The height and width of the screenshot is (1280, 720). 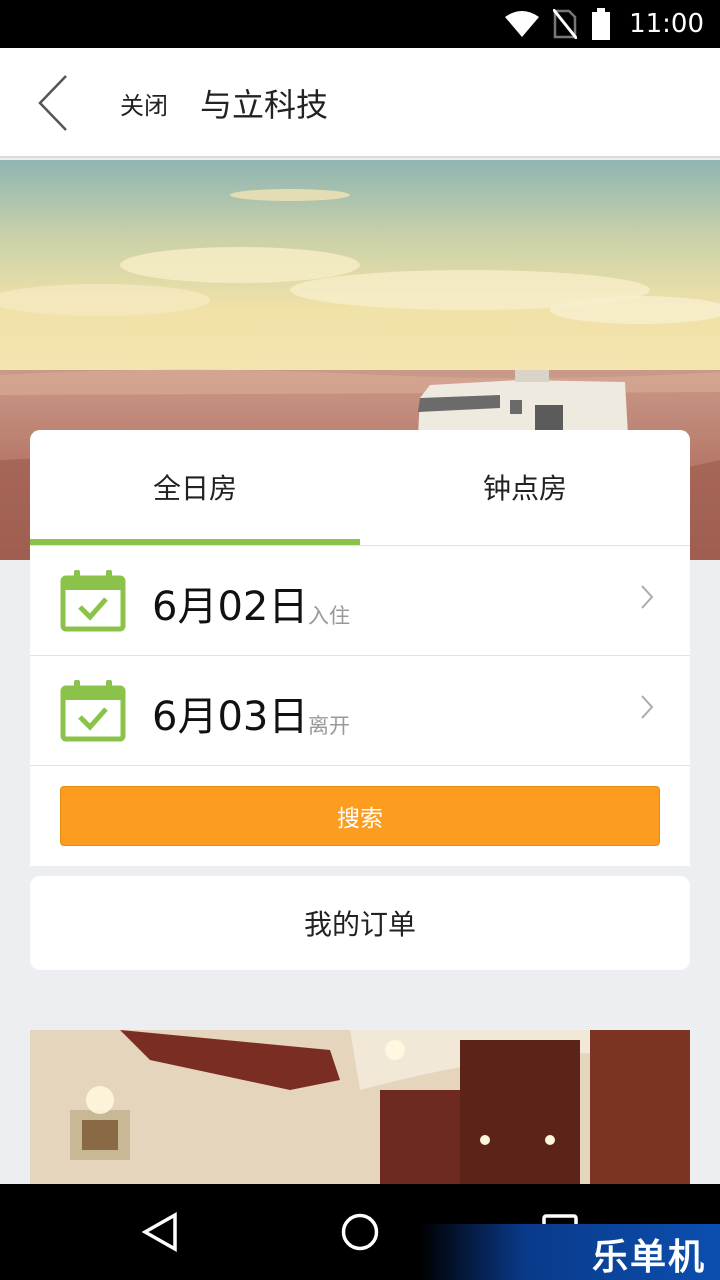 I want to click on rv-interior-image, so click(x=360, y=1107).